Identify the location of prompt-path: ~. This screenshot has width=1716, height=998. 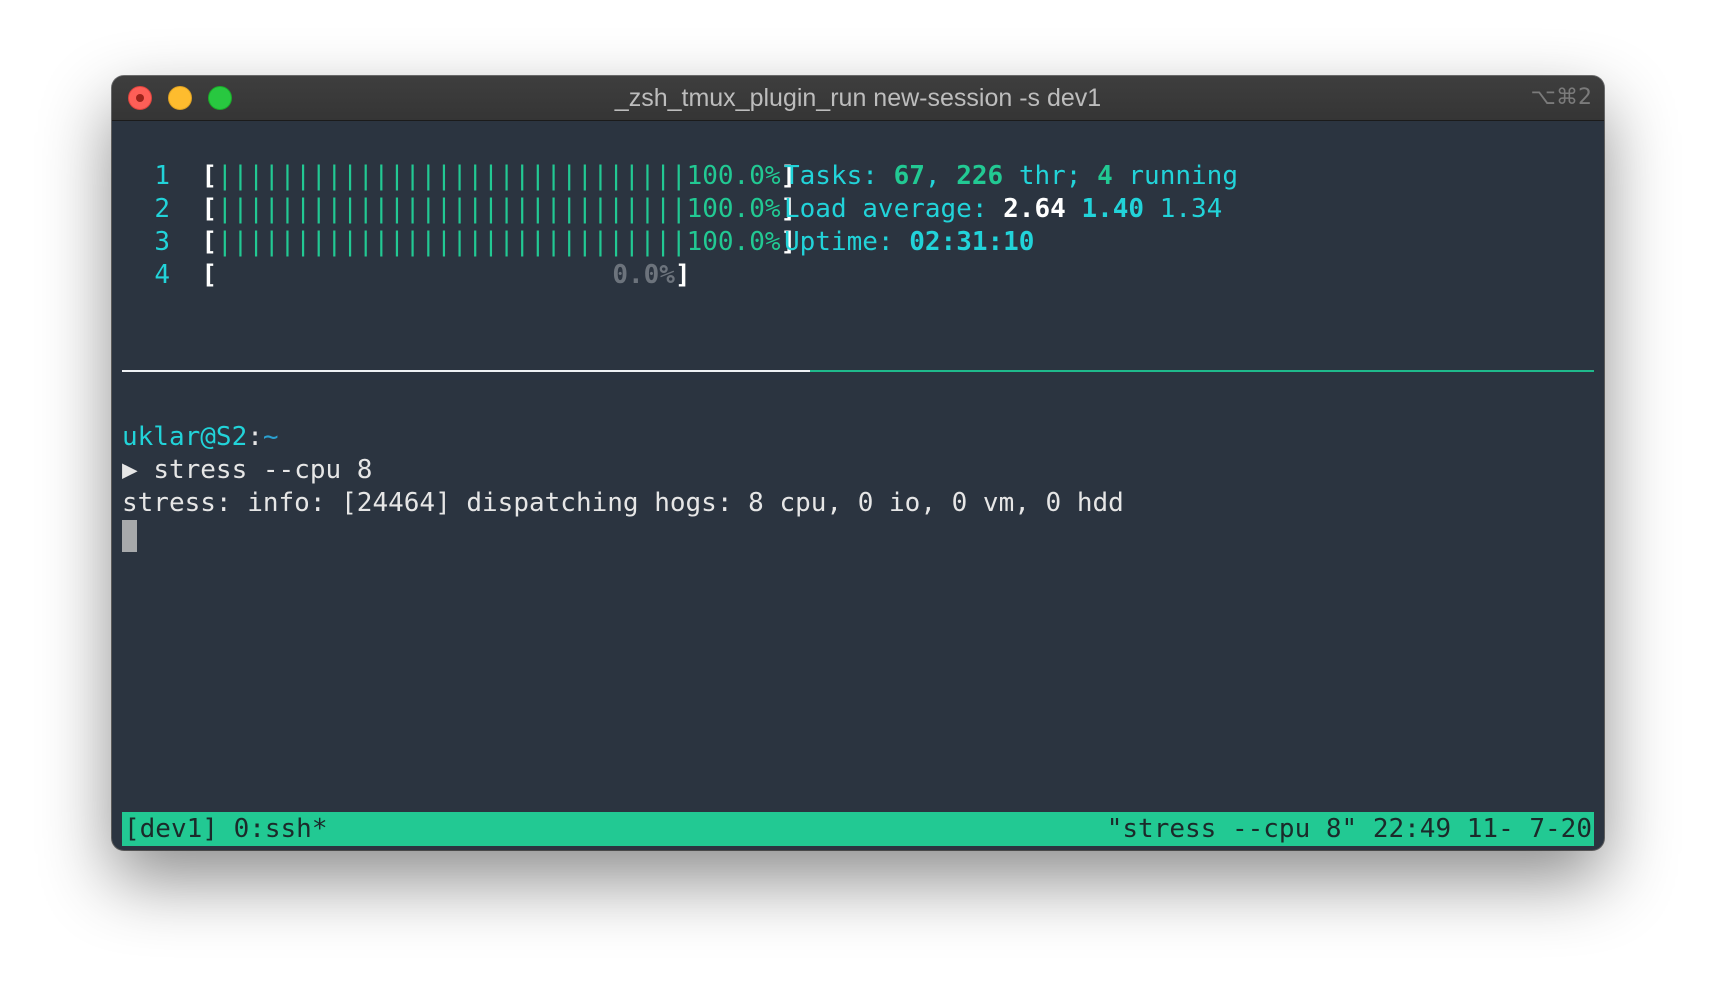
(270, 437).